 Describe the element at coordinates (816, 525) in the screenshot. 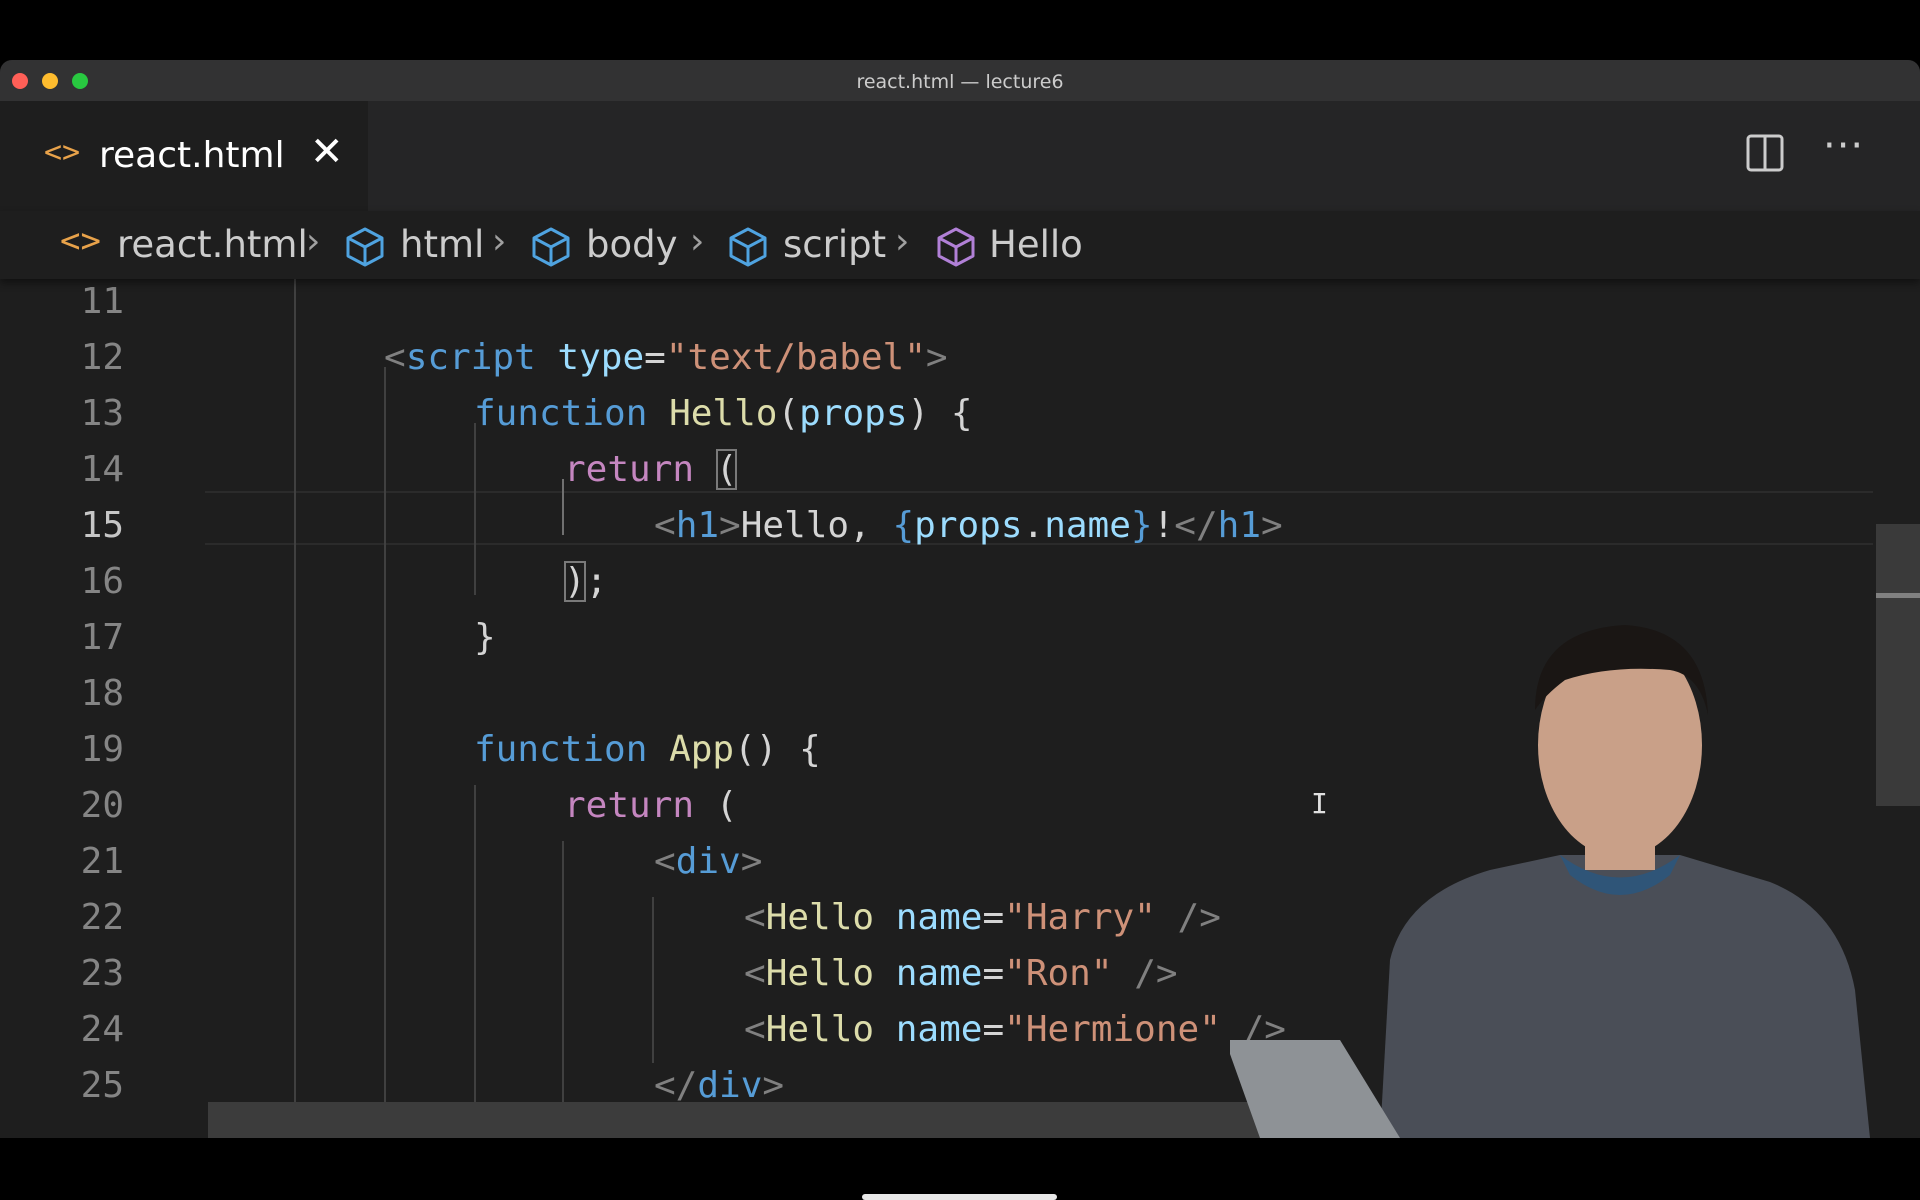

I see `code-token: Hello,` at that location.